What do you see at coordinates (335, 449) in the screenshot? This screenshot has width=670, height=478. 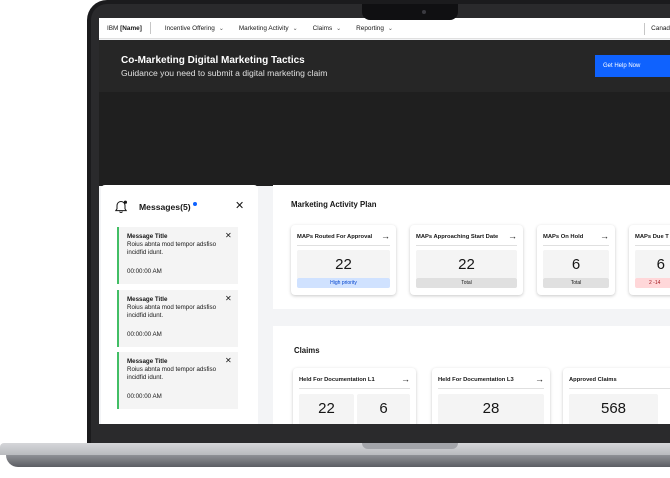 I see `laptop-base-top` at bounding box center [335, 449].